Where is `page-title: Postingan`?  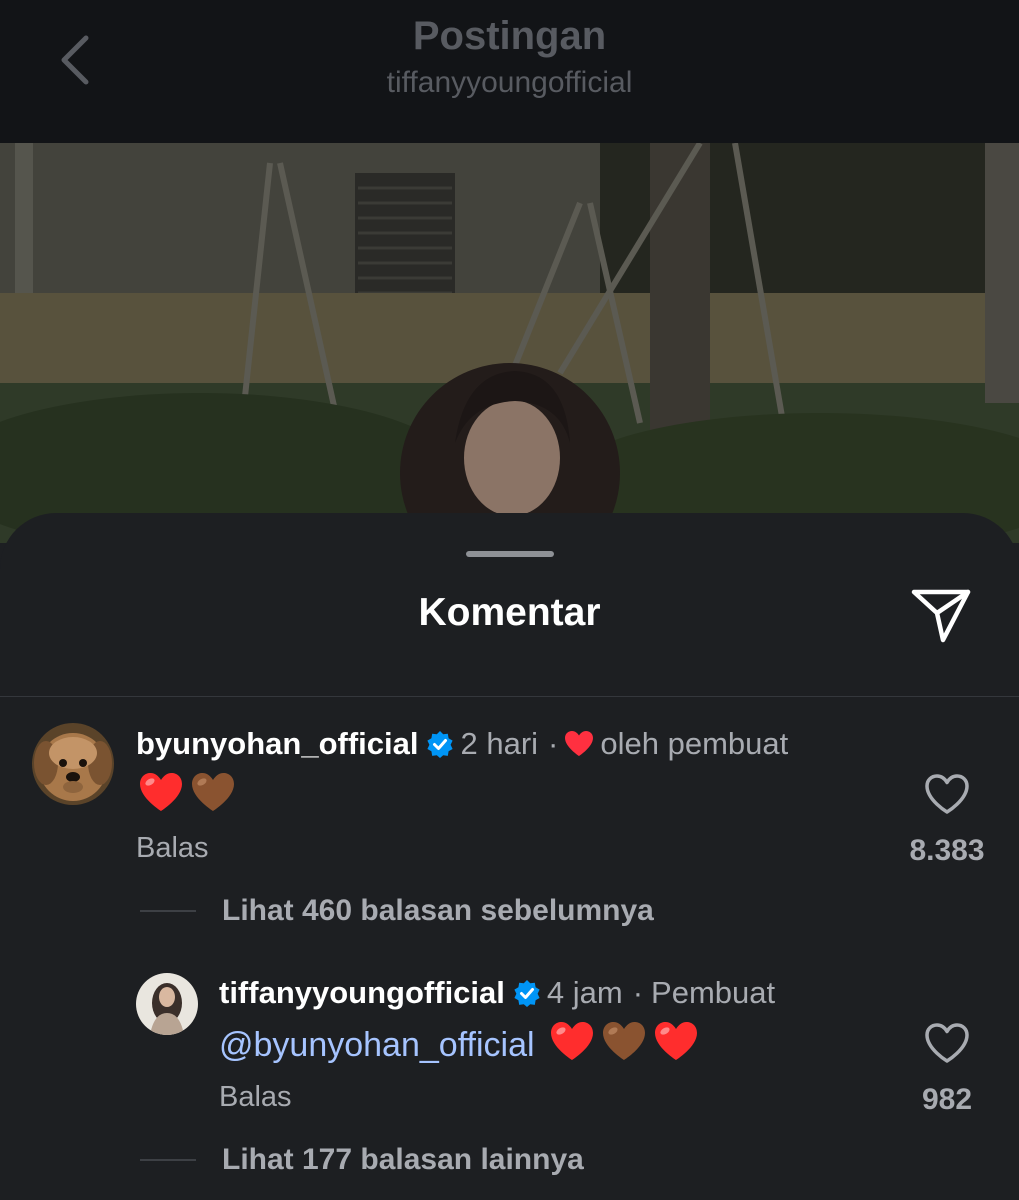
page-title: Postingan is located at coordinates (509, 36).